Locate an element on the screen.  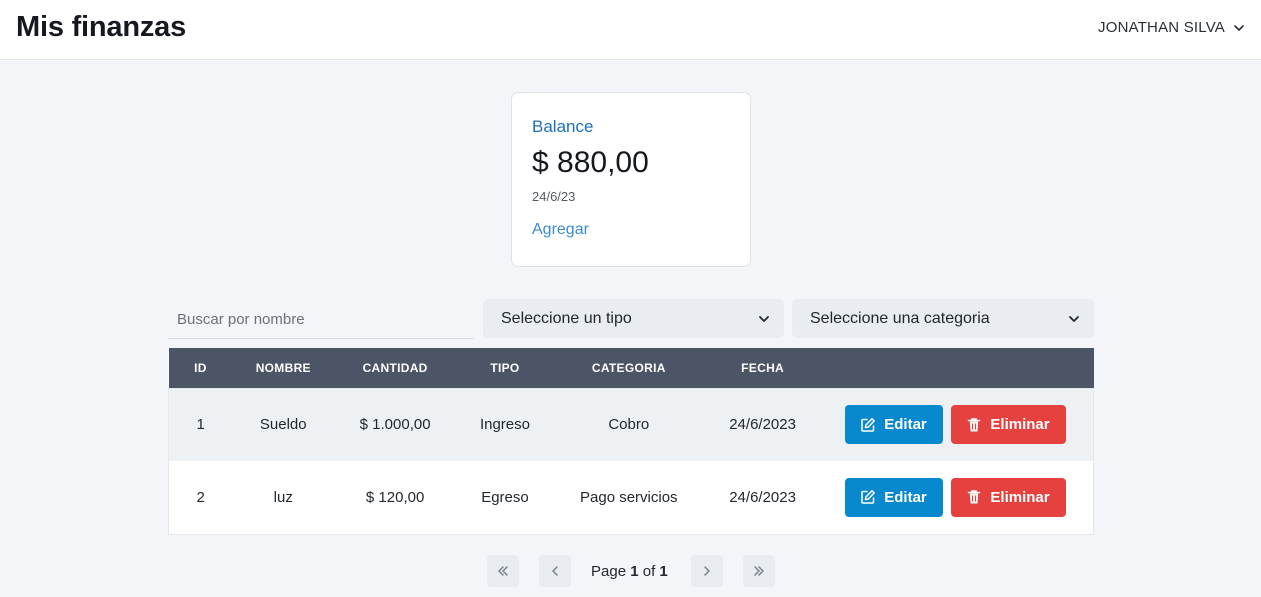
previous-page-button is located at coordinates (555, 571).